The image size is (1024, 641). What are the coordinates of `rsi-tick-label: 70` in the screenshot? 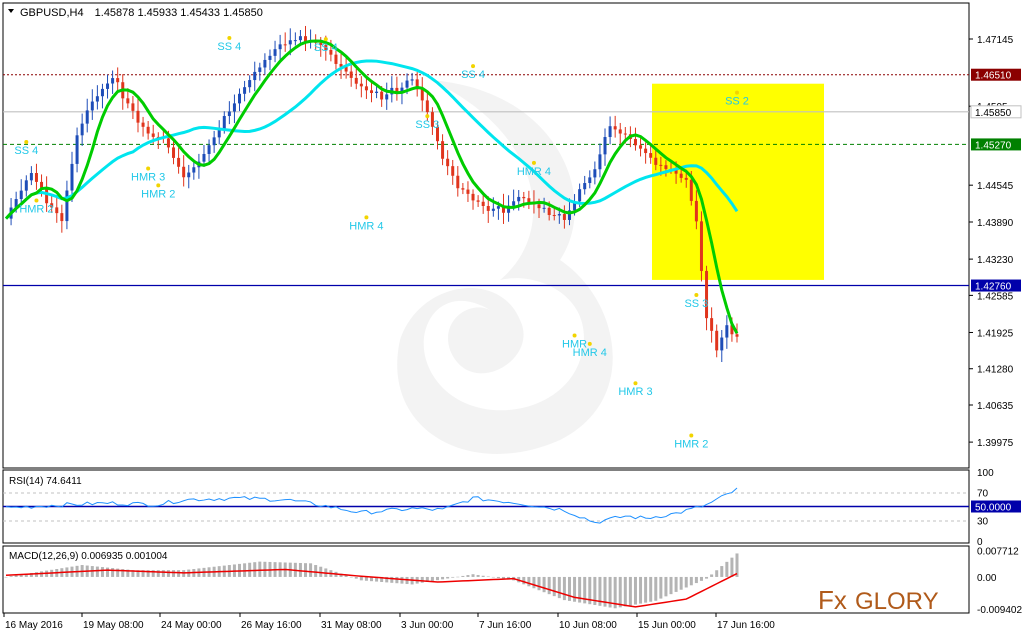 It's located at (983, 494).